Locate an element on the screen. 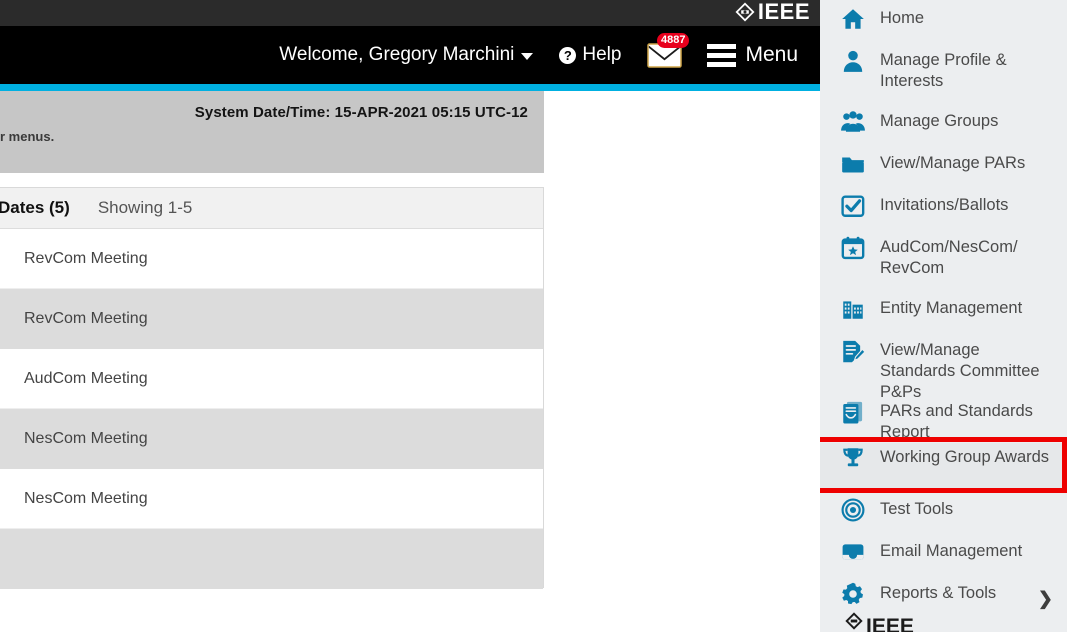 The height and width of the screenshot is (632, 1067). target-icon is located at coordinates (853, 510).